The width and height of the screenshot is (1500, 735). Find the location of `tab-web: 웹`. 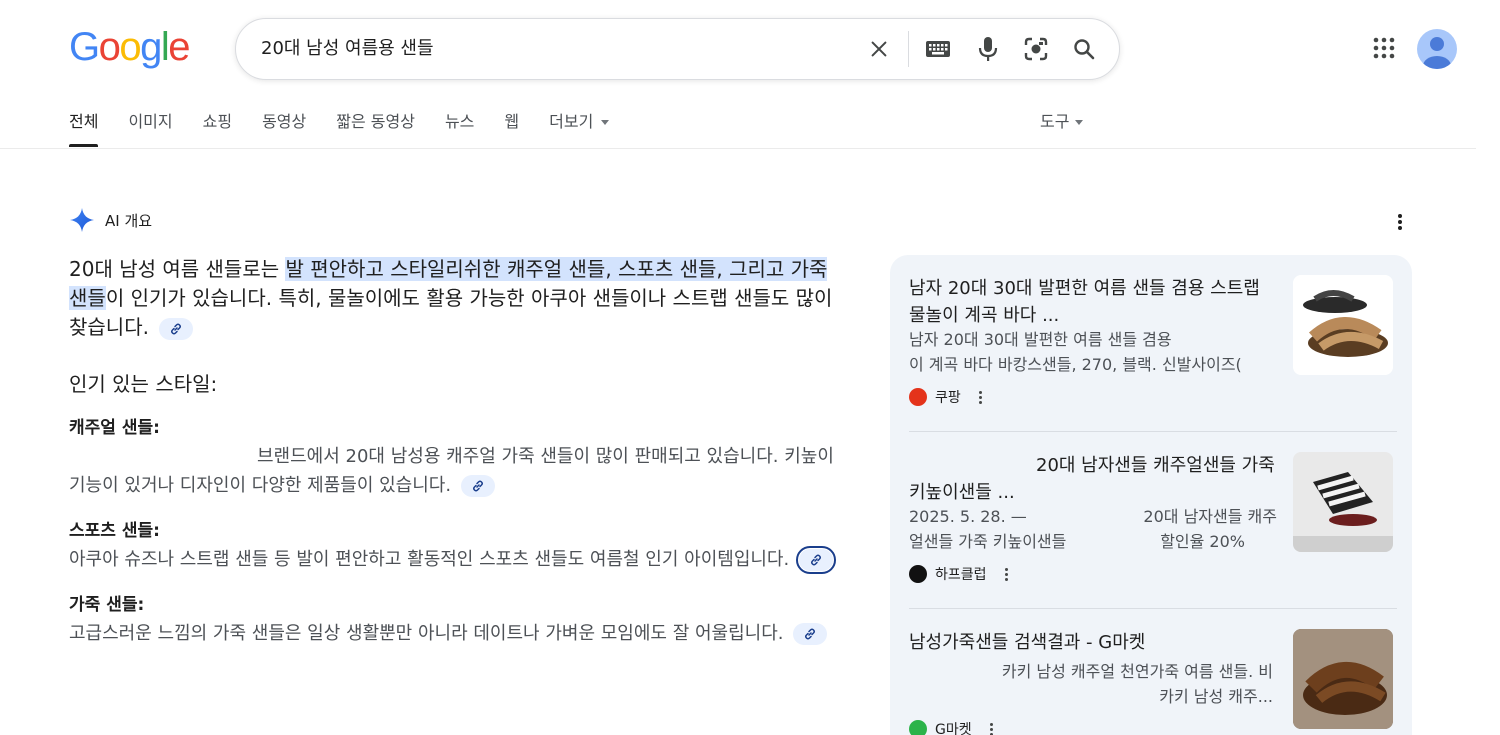

tab-web: 웹 is located at coordinates (511, 128).